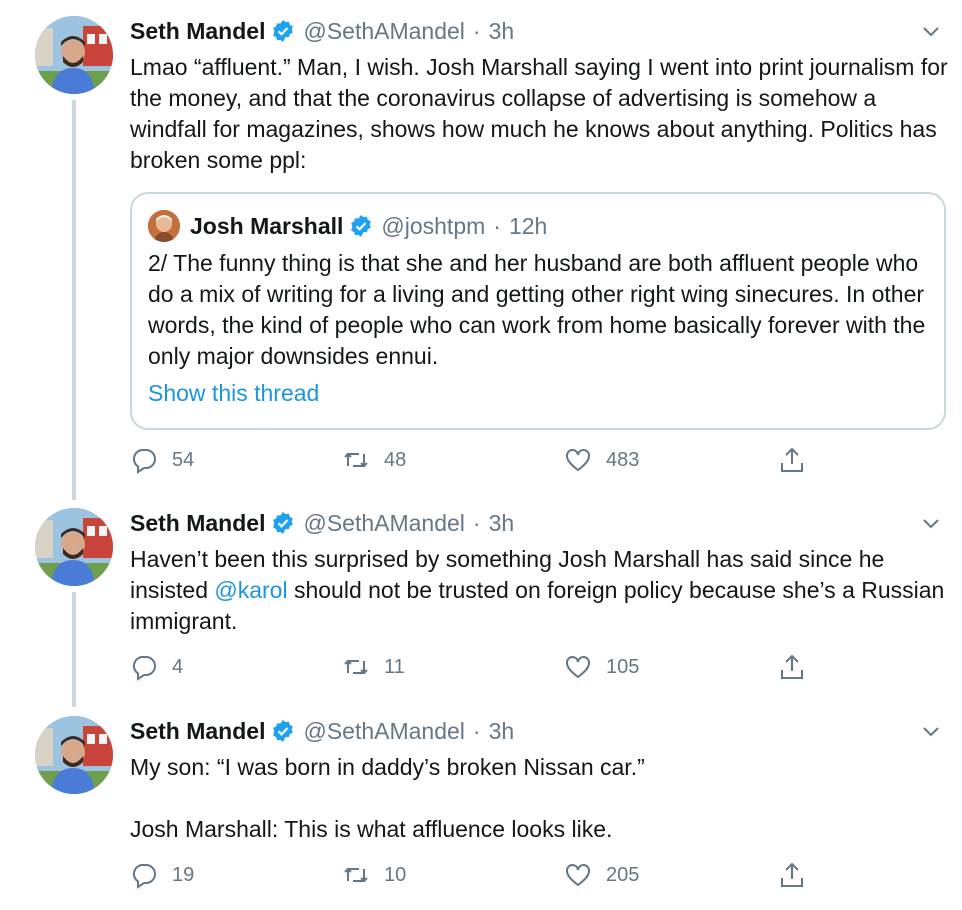 This screenshot has width=962, height=910. I want to click on show-thread-link: Show this thread, so click(233, 393).